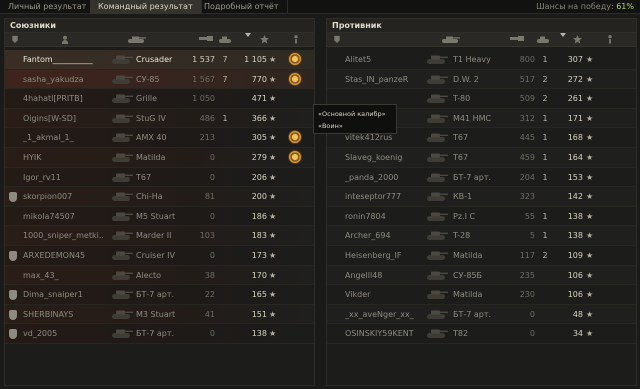 Image resolution: width=640 pixels, height=389 pixels. Describe the element at coordinates (481, 217) in the screenshot. I see `enemy-row: ronin7804 Pz.I C 55 1 138 ★` at that location.